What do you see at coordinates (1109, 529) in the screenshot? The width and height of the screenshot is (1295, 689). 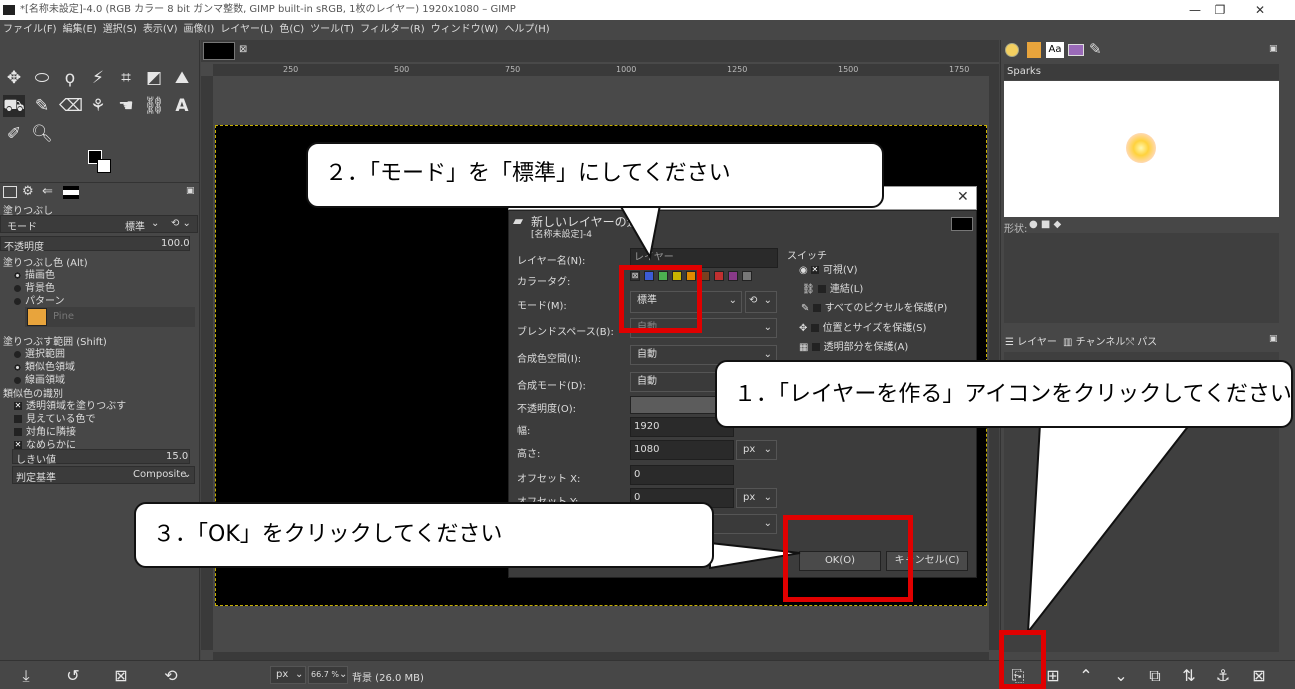 I see `callout-pointer-step1` at bounding box center [1109, 529].